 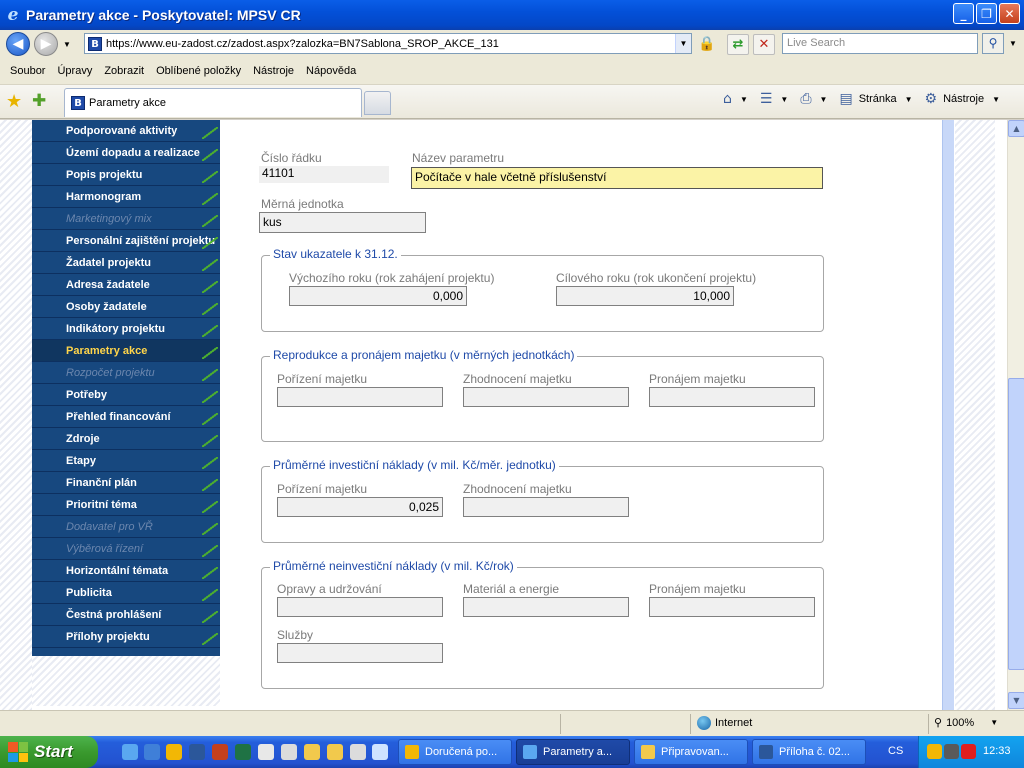 I want to click on sidebar-item: Adresa žadatele, so click(x=126, y=285).